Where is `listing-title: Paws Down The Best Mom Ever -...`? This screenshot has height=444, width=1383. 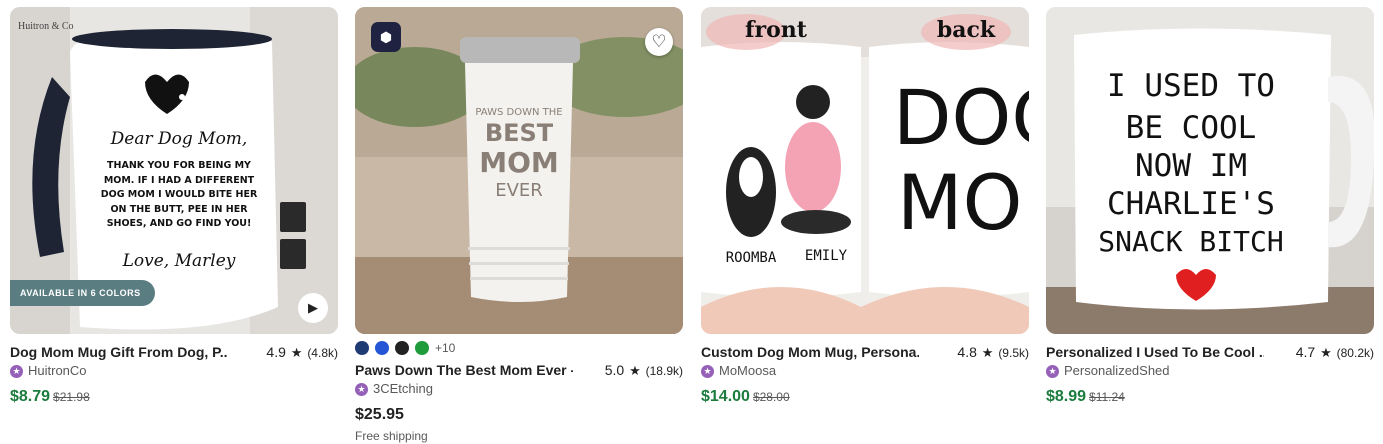
listing-title: Paws Down The Best Mom Ever -... is located at coordinates (464, 370).